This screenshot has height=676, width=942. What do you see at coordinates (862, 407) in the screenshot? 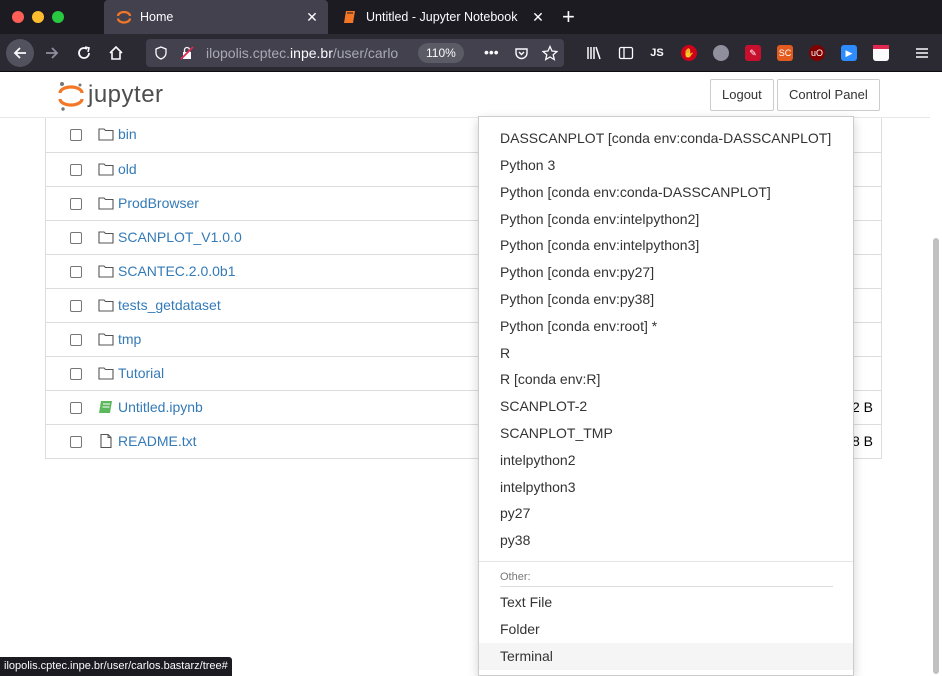
I see `file-size: 2 B` at bounding box center [862, 407].